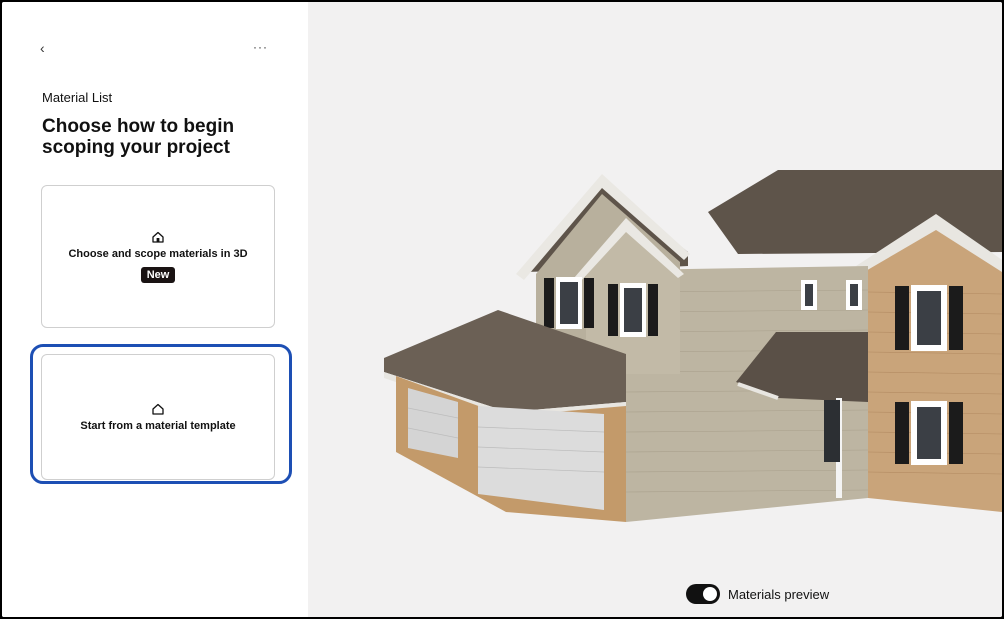 The width and height of the screenshot is (1004, 619). I want to click on option-card-template: Start from a material template, so click(158, 417).